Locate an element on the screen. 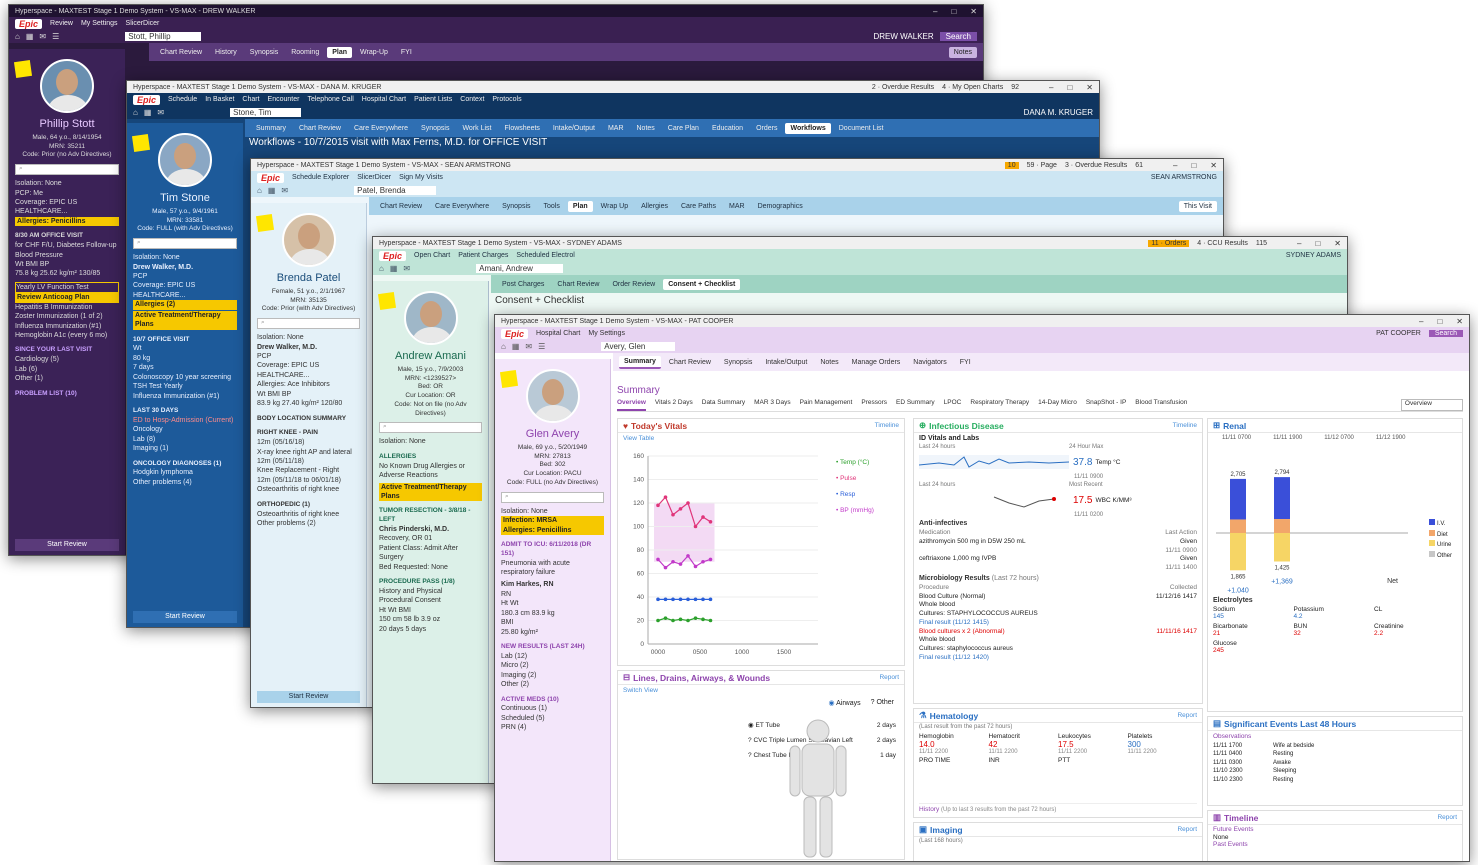  patient-tab: Amani, Andrew is located at coordinates (519, 268).